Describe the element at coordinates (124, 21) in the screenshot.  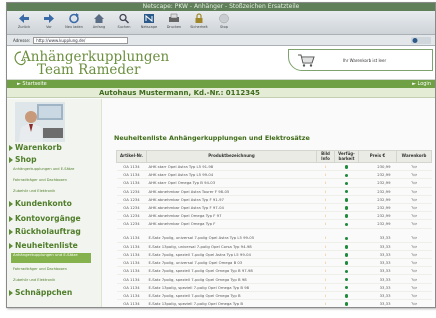
I see `search-button: Suchen` at that location.